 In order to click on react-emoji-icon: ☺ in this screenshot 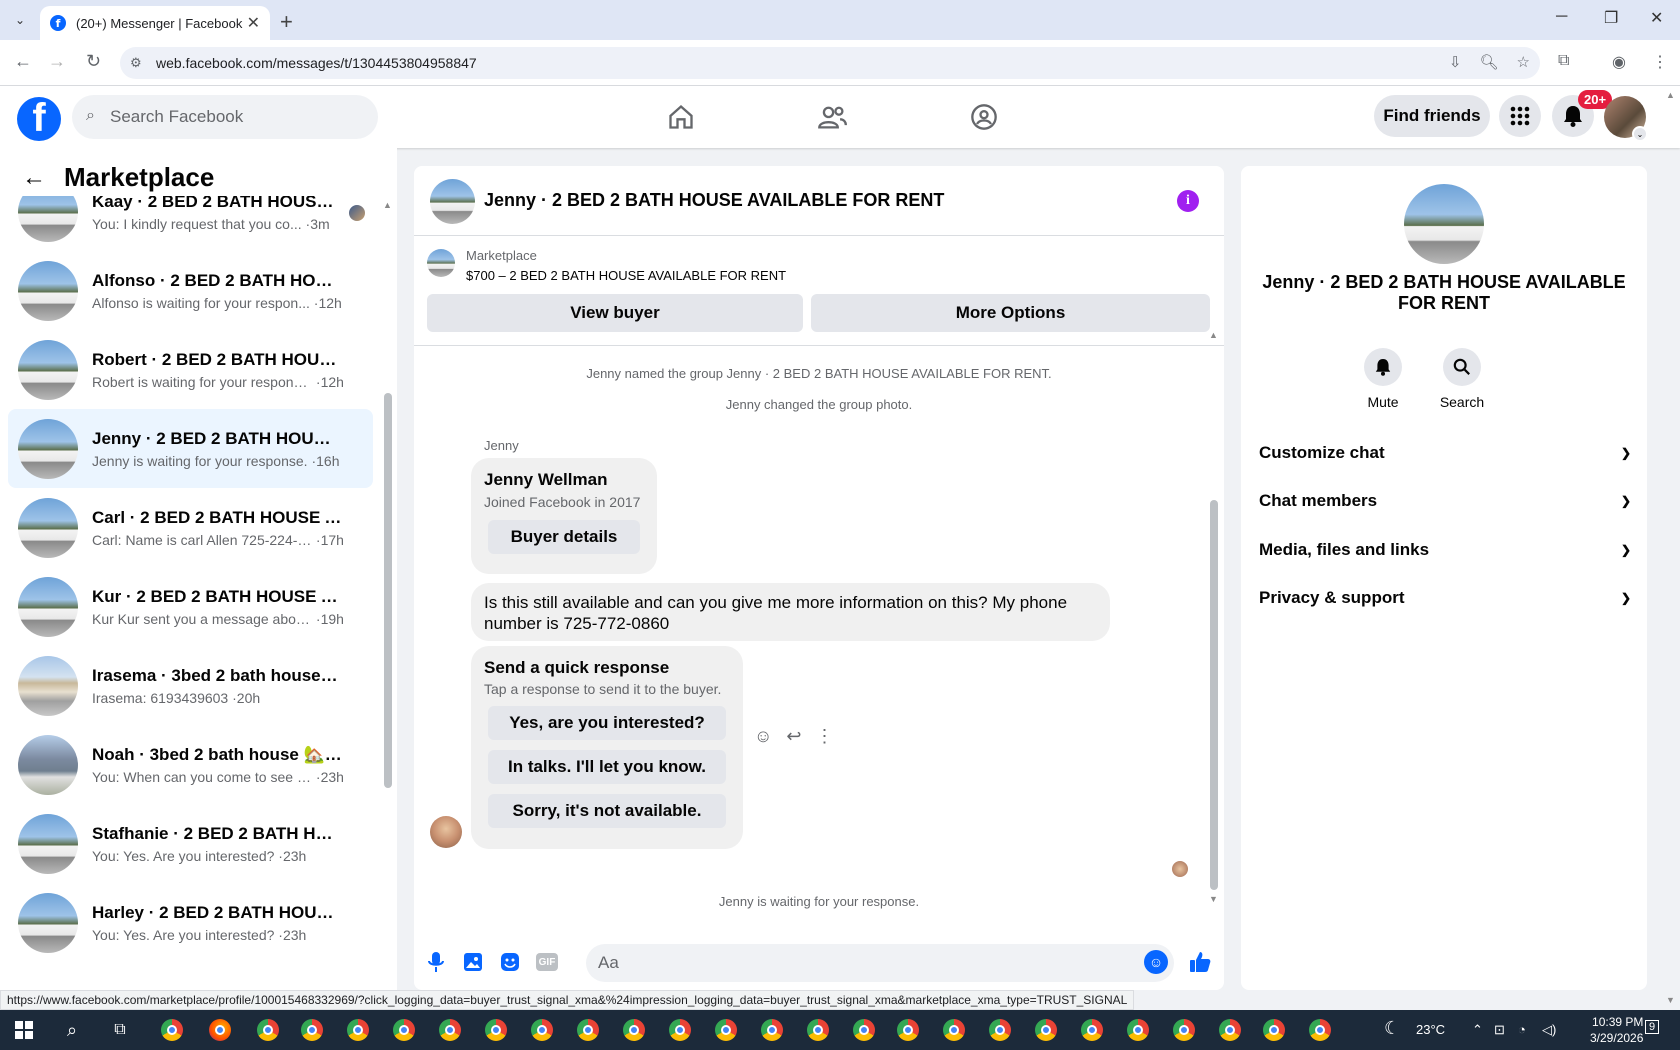, I will do `click(763, 736)`.